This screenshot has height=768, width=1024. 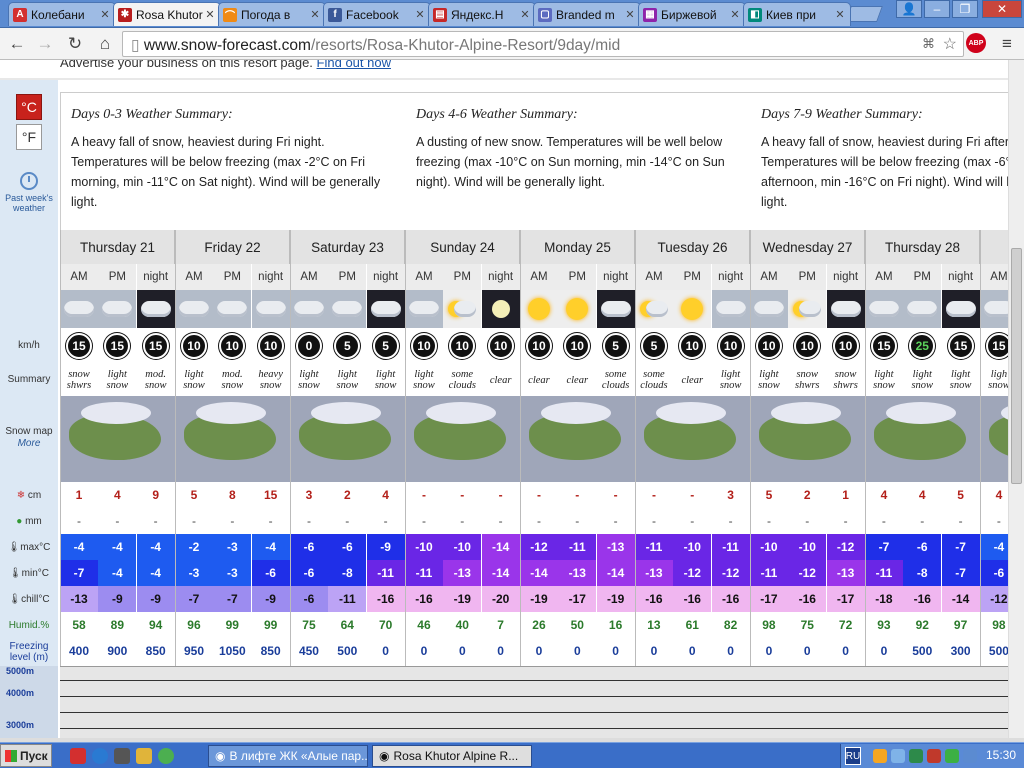 I want to click on back-icon: ←, so click(x=17, y=44).